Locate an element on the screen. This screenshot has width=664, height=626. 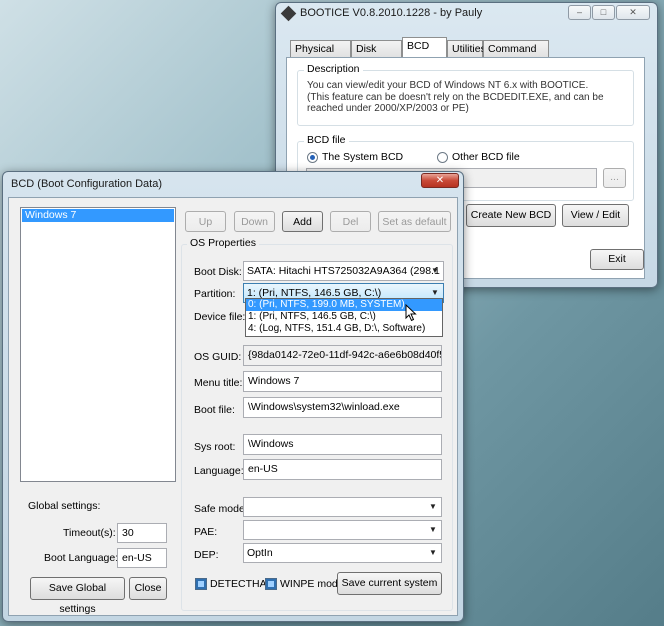
minimize-button: – is located at coordinates (579, 12).